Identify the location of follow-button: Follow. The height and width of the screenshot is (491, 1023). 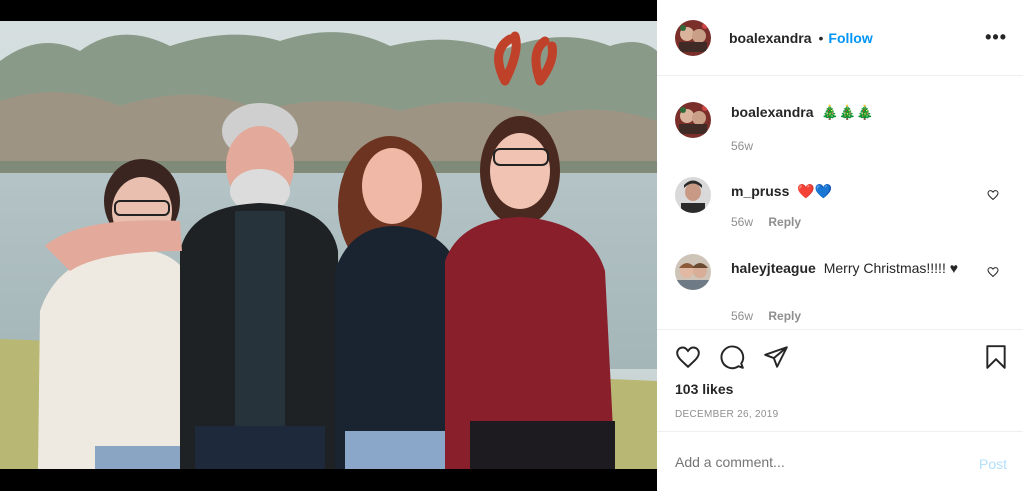
(850, 38).